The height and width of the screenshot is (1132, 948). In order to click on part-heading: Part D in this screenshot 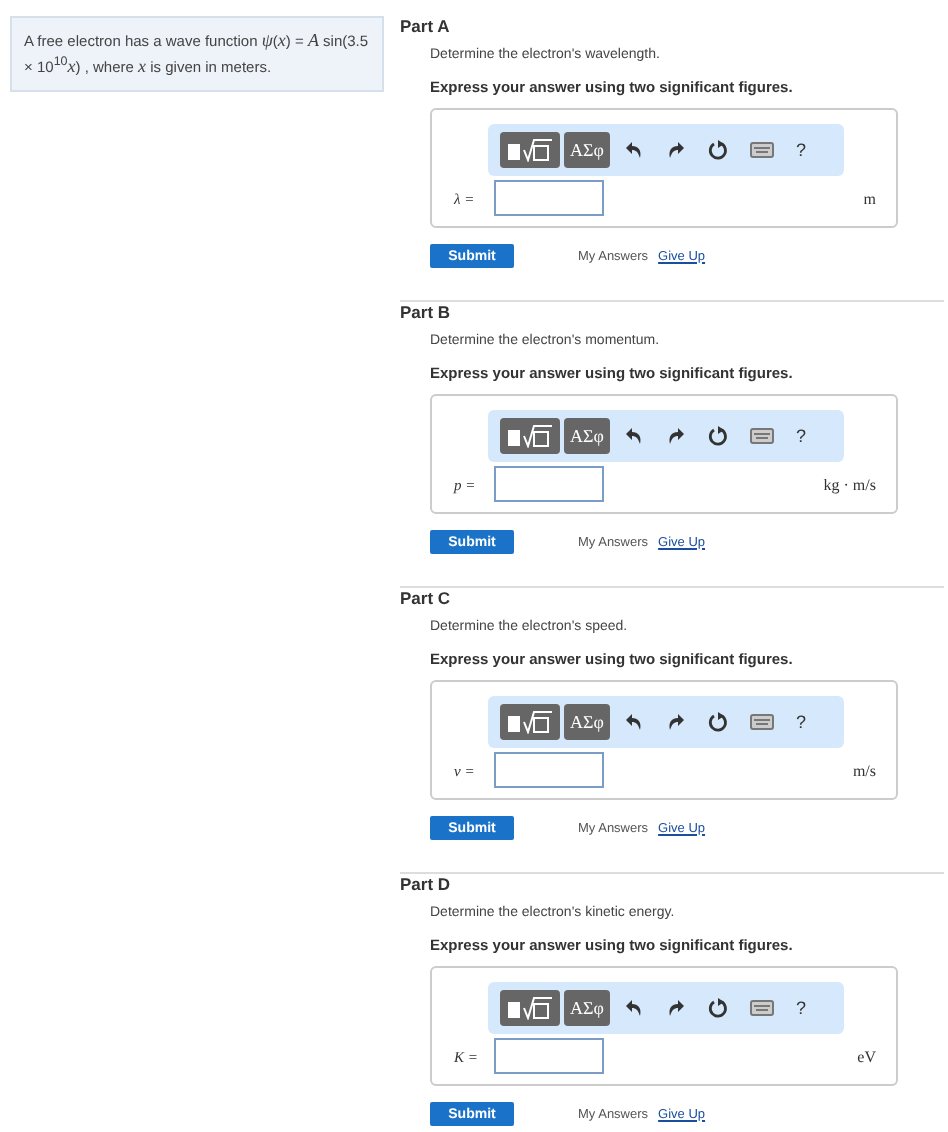, I will do `click(426, 884)`.